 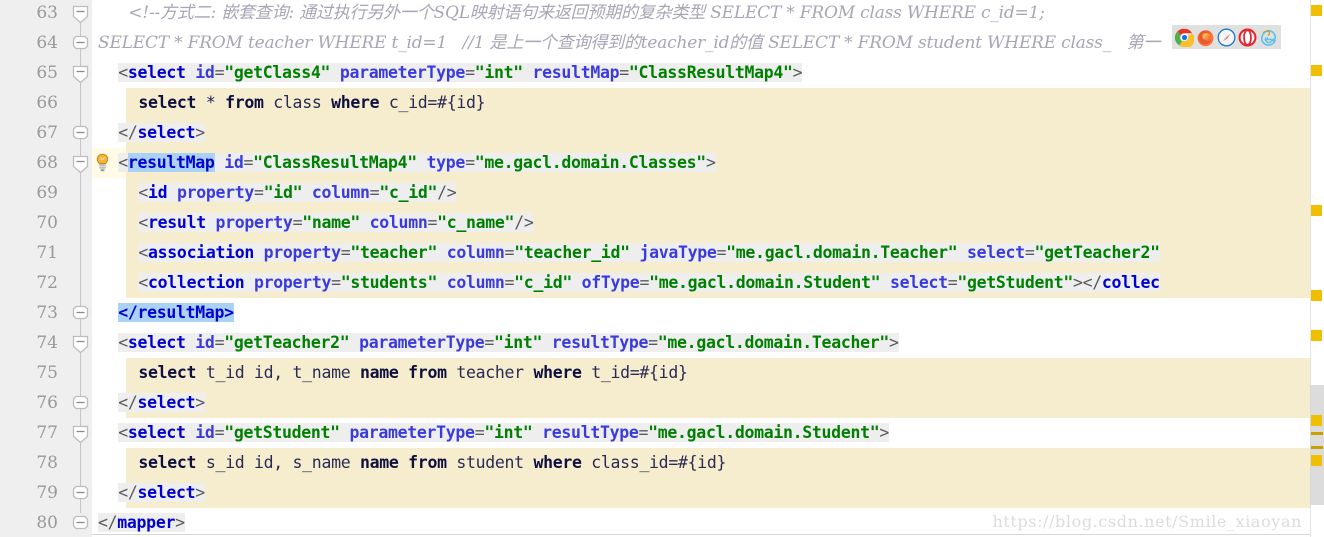 I want to click on browser-launcher-toolbar: e, so click(x=1226, y=37).